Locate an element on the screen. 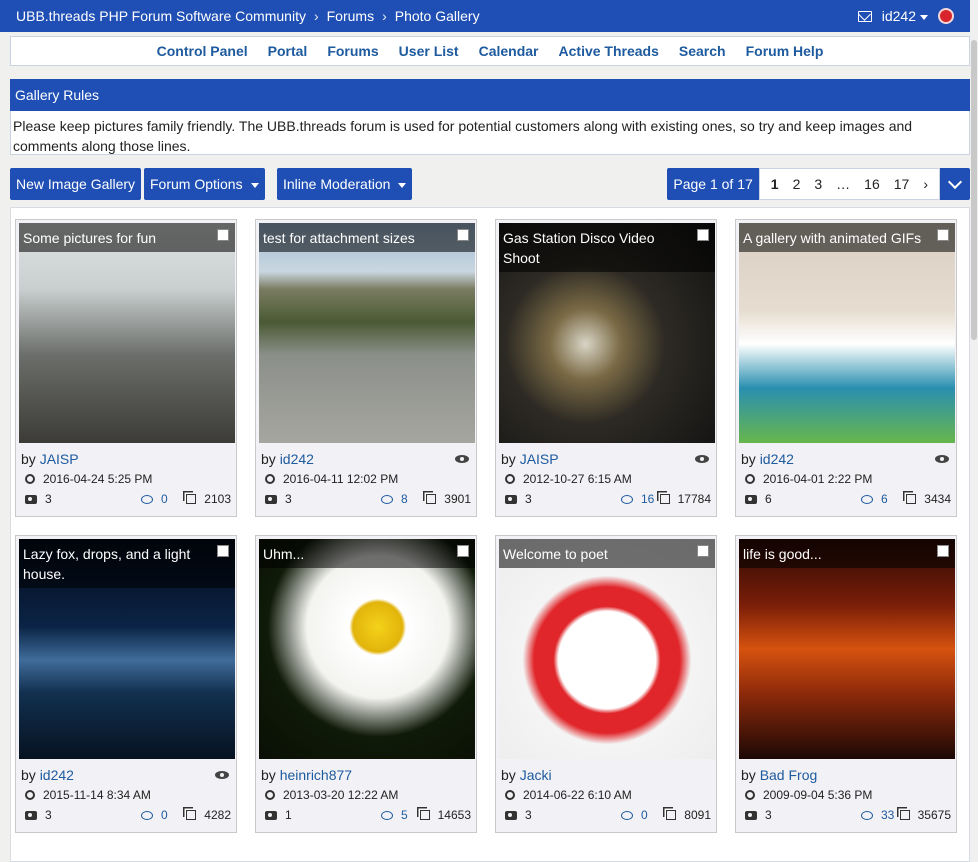  avatar-icon is located at coordinates (946, 16).